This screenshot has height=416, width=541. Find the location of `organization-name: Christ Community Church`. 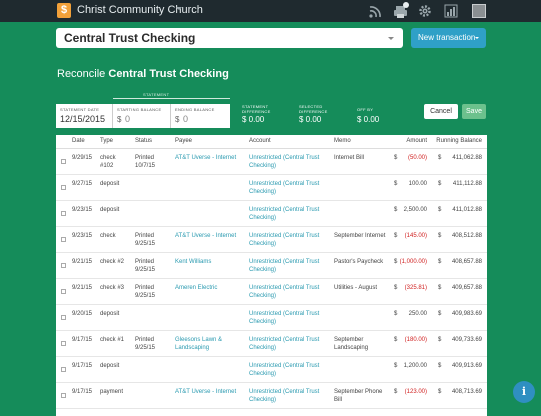

organization-name: Christ Community Church is located at coordinates (140, 10).